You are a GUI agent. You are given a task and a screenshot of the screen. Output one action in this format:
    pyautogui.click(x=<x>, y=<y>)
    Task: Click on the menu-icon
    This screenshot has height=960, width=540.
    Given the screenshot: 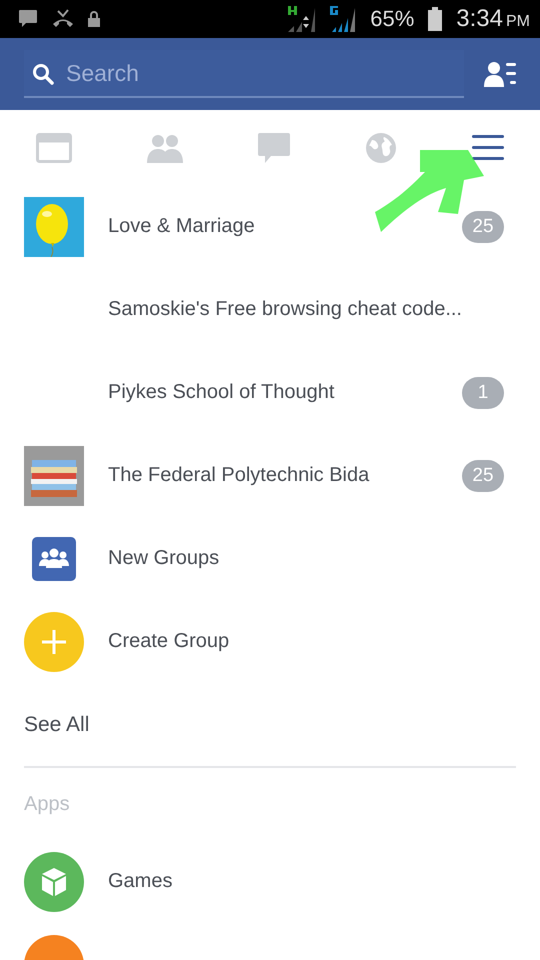 What is the action you would take?
    pyautogui.click(x=488, y=147)
    